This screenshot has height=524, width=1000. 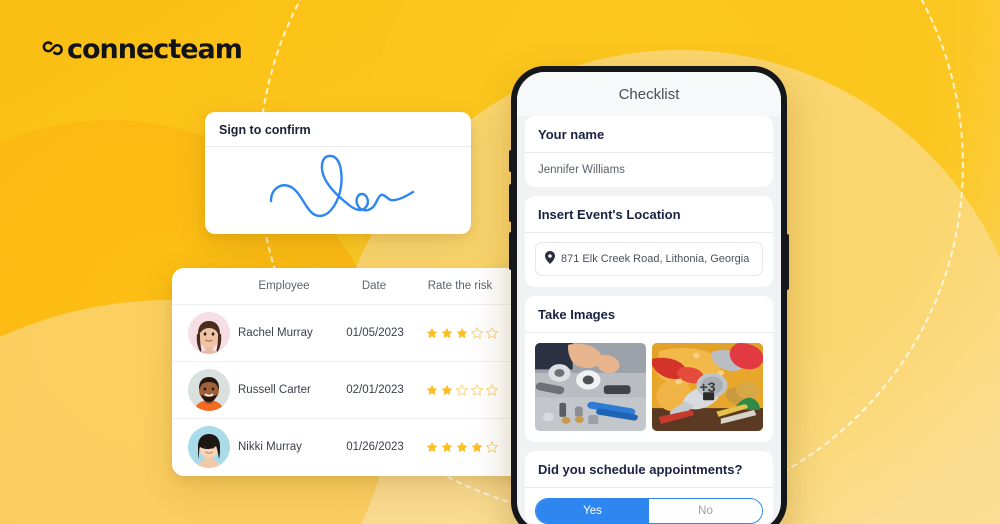 I want to click on phone-power-button, so click(x=787, y=262).